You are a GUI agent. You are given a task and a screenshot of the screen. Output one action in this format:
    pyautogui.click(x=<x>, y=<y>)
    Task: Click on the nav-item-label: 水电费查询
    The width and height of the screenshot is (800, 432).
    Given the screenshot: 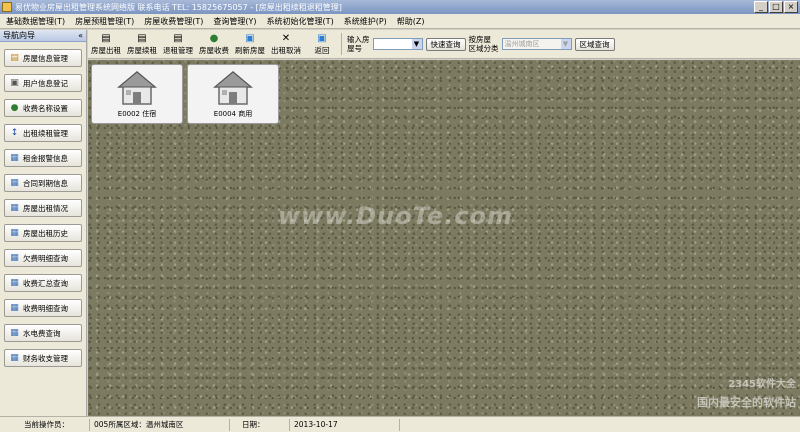 What is the action you would take?
    pyautogui.click(x=42, y=333)
    